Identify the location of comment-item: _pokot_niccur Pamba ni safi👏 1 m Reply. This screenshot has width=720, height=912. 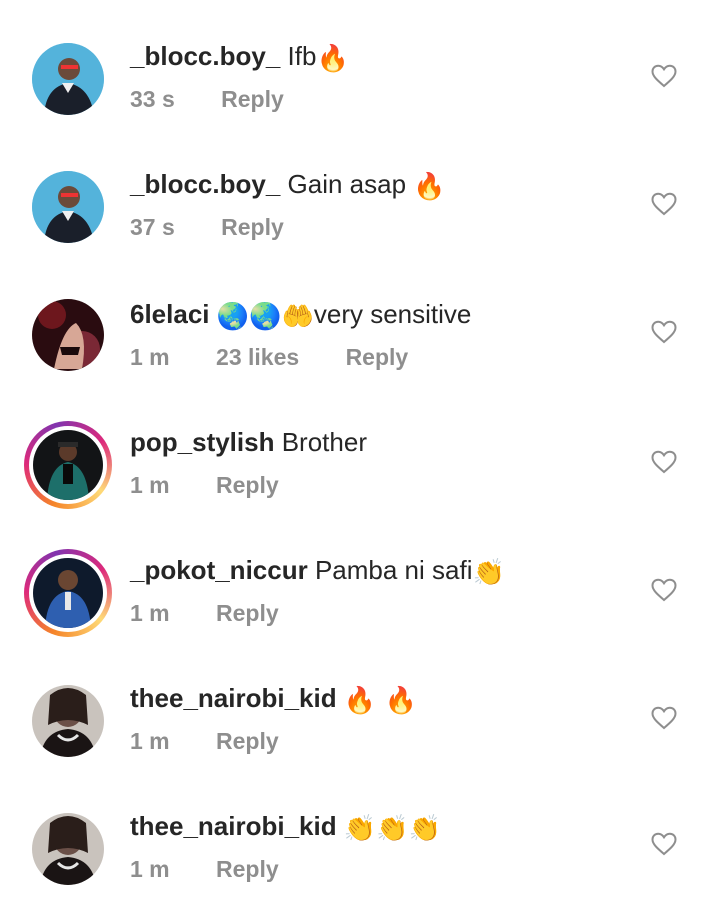
(360, 592).